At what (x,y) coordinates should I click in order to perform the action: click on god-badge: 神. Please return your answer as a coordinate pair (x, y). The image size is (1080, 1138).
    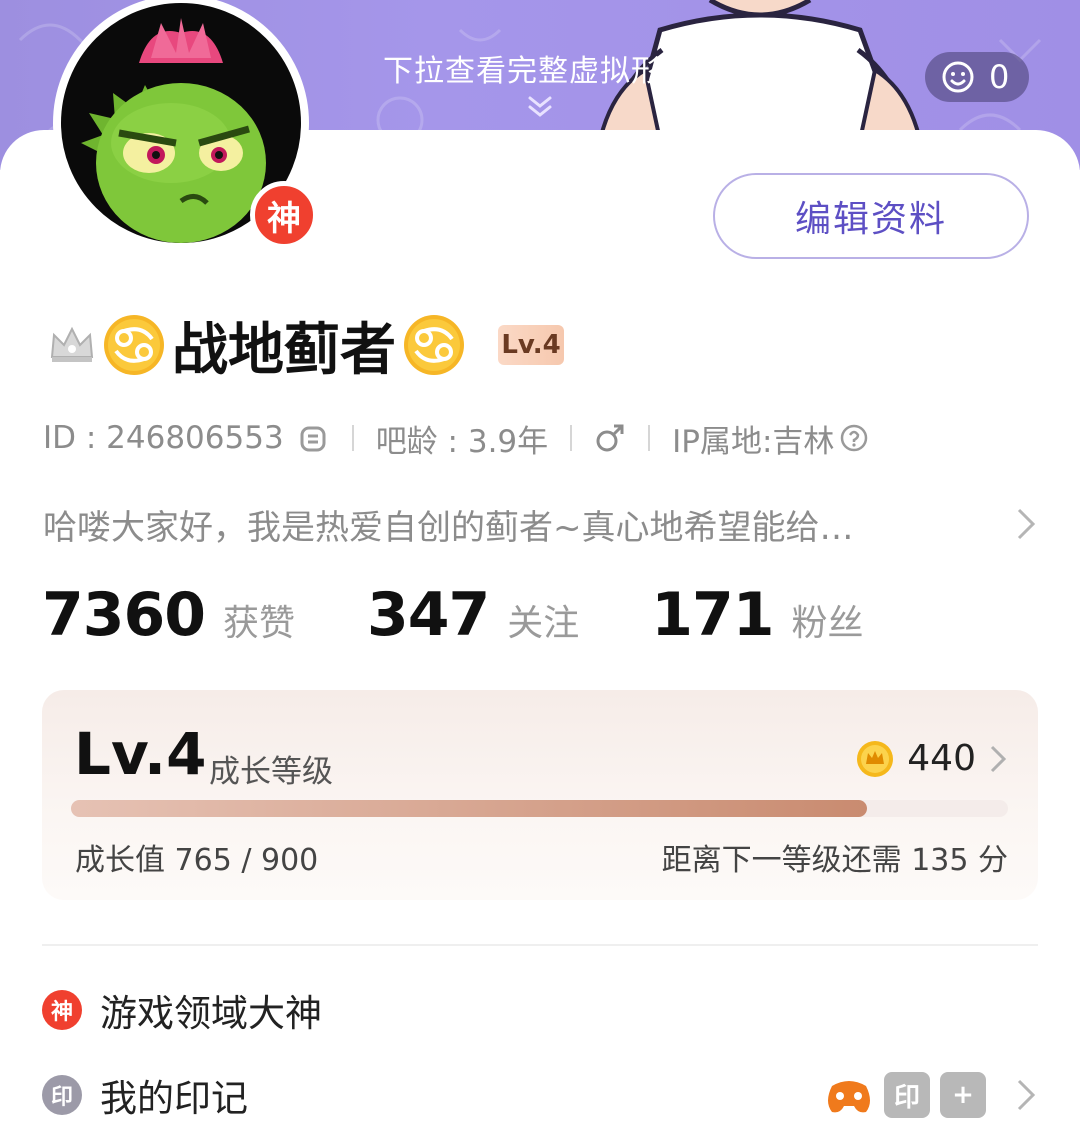
    Looking at the image, I should click on (284, 215).